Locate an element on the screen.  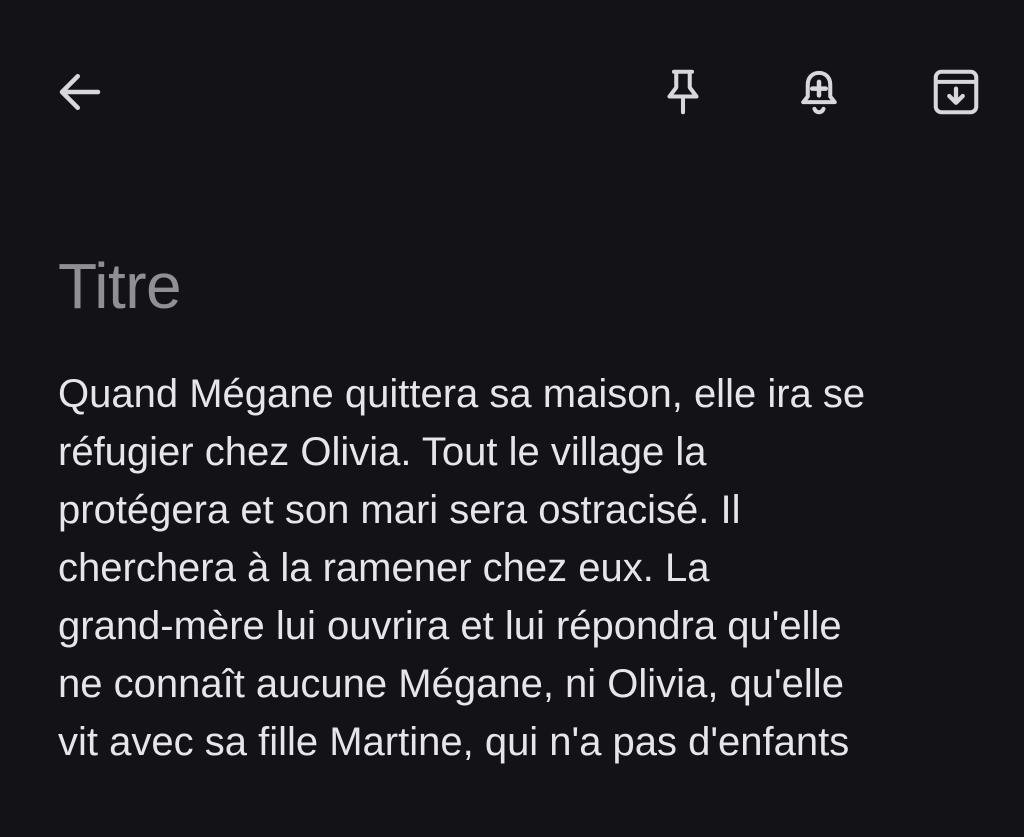
pin-button is located at coordinates (683, 92).